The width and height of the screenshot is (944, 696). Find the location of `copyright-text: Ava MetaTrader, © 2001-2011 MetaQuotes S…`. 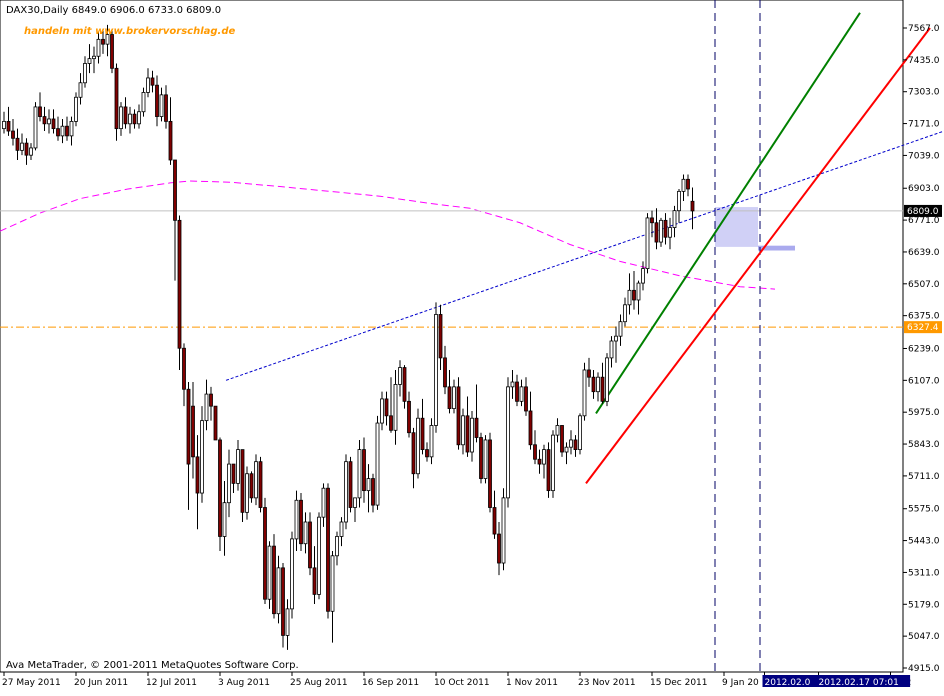

copyright-text: Ava MetaTrader, © 2001-2011 MetaQuotes S… is located at coordinates (152, 665).